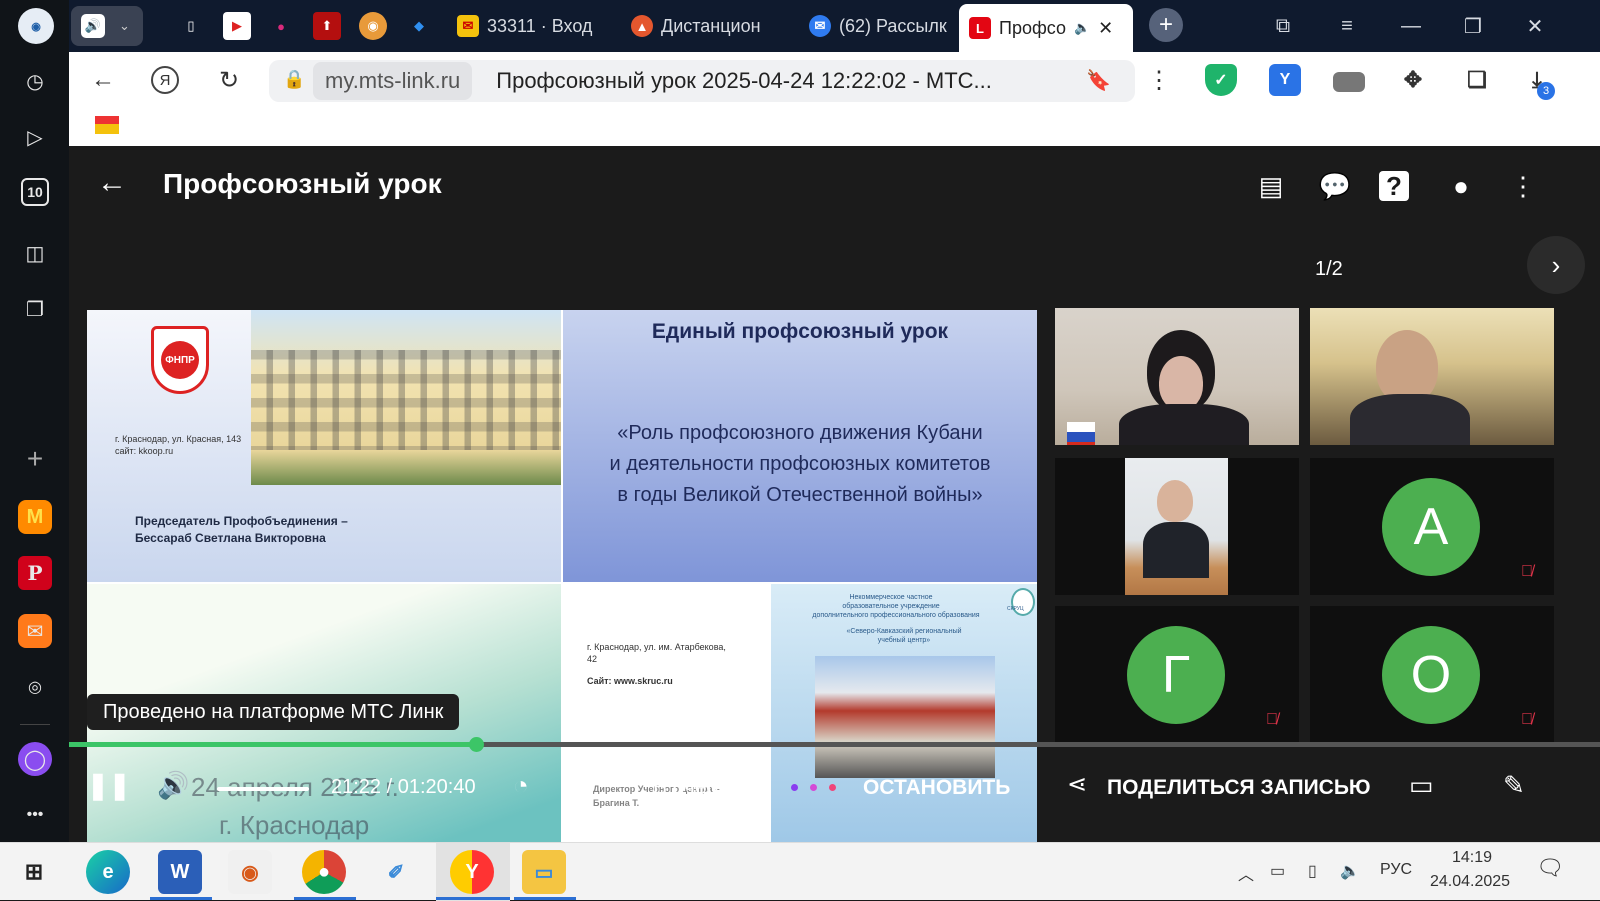 This screenshot has height=901, width=1600. What do you see at coordinates (1394, 186) in the screenshot?
I see `help-icon: ?` at bounding box center [1394, 186].